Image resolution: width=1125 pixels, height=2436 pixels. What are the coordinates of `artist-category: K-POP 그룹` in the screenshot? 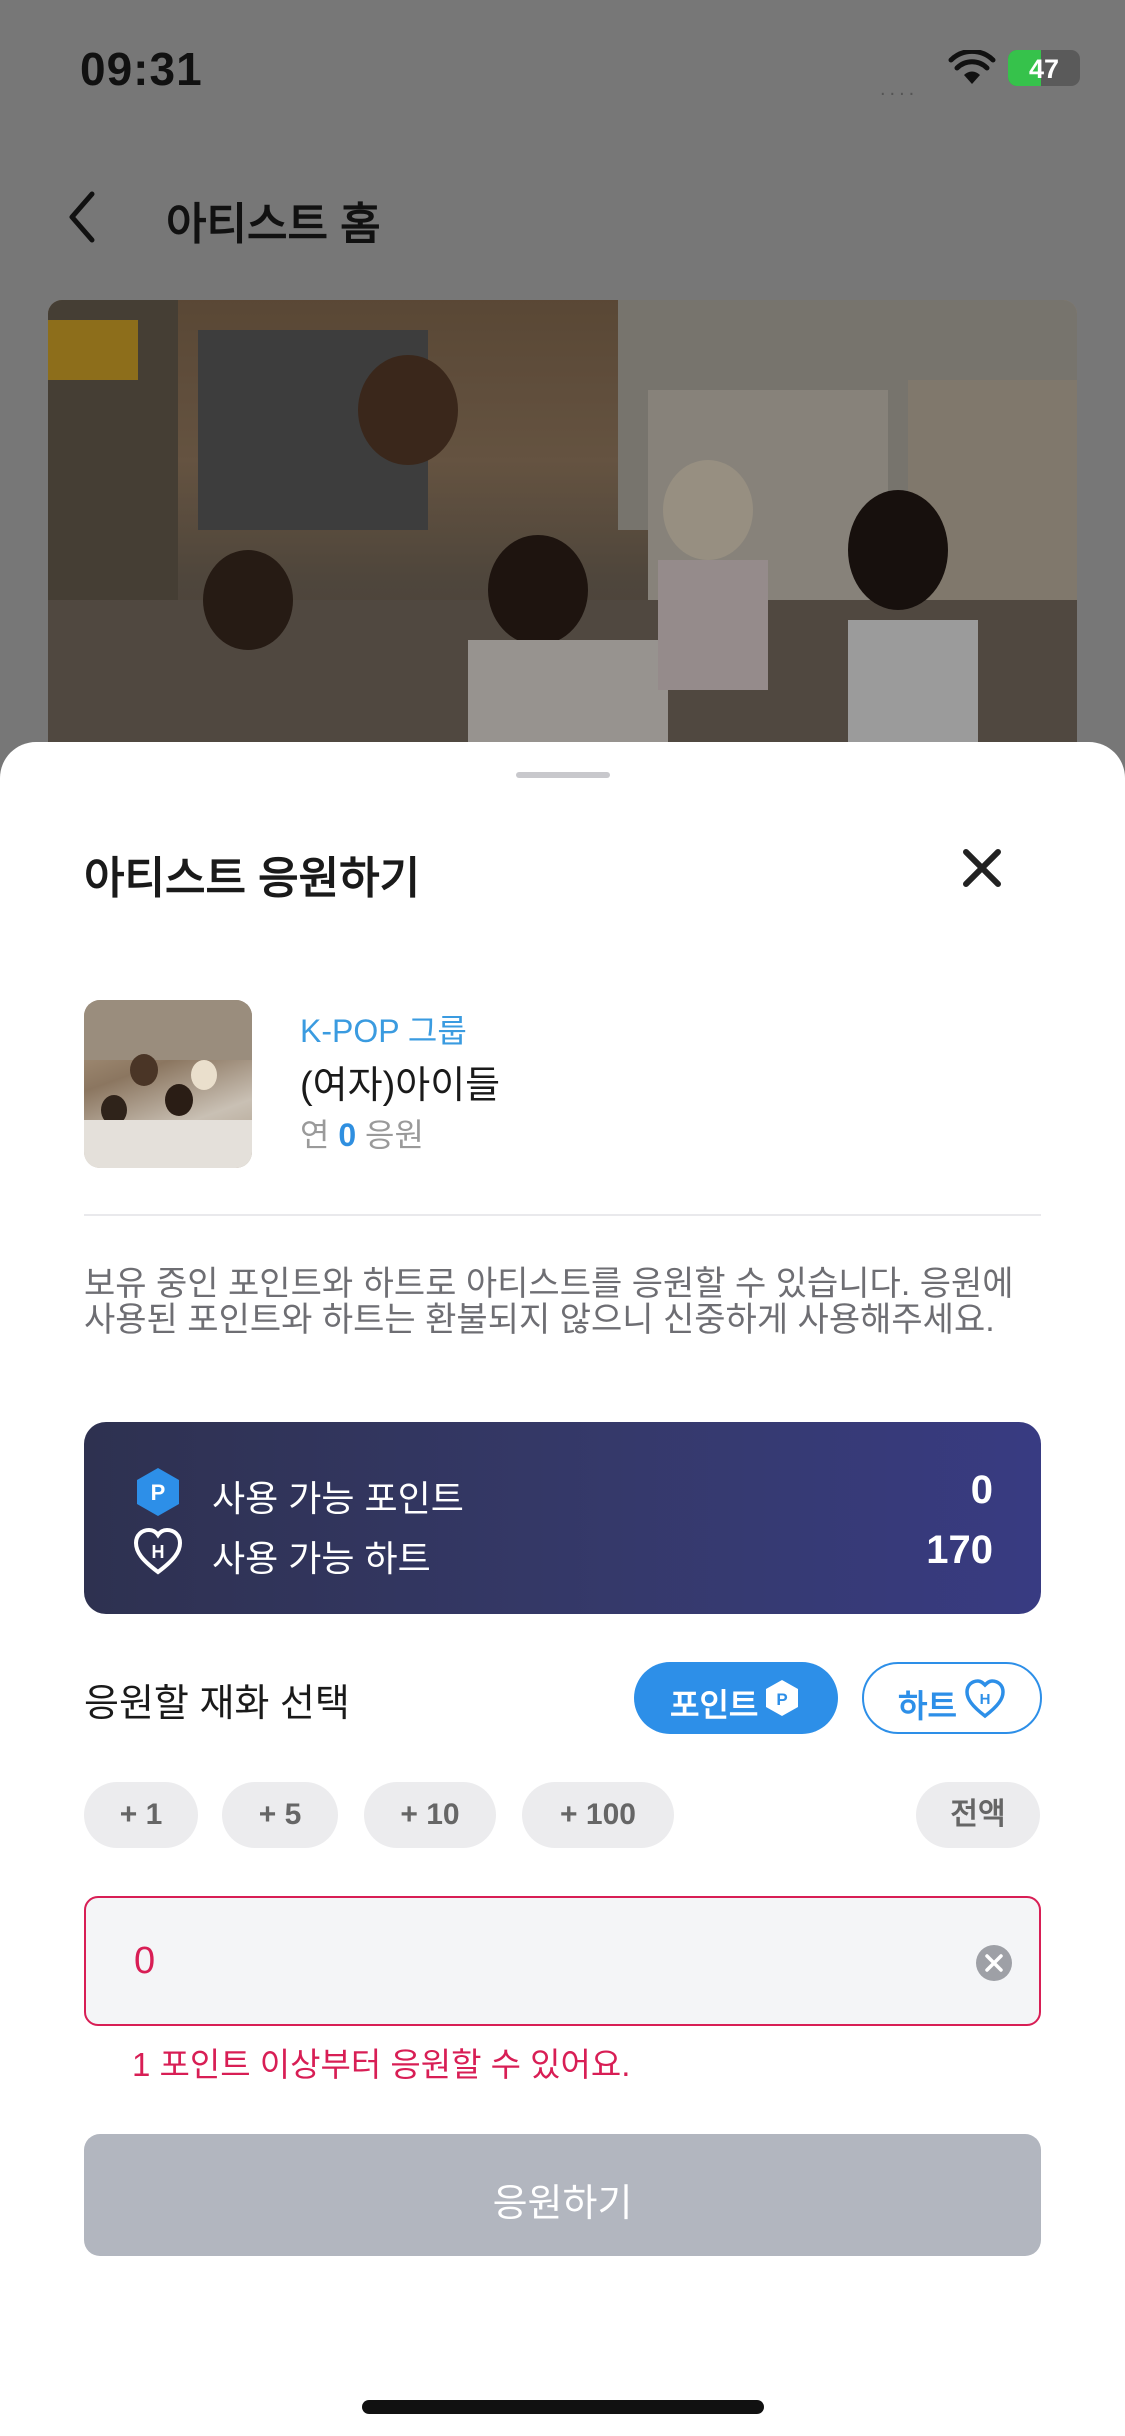 It's located at (383, 1031).